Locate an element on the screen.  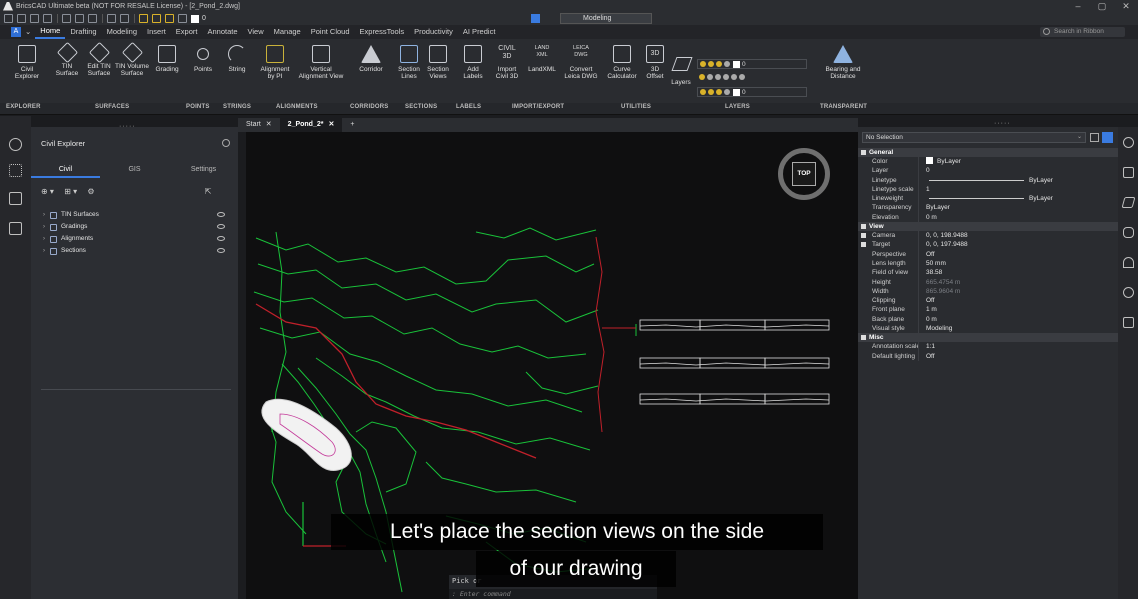
open-file-icon is located at coordinates (21, 18).